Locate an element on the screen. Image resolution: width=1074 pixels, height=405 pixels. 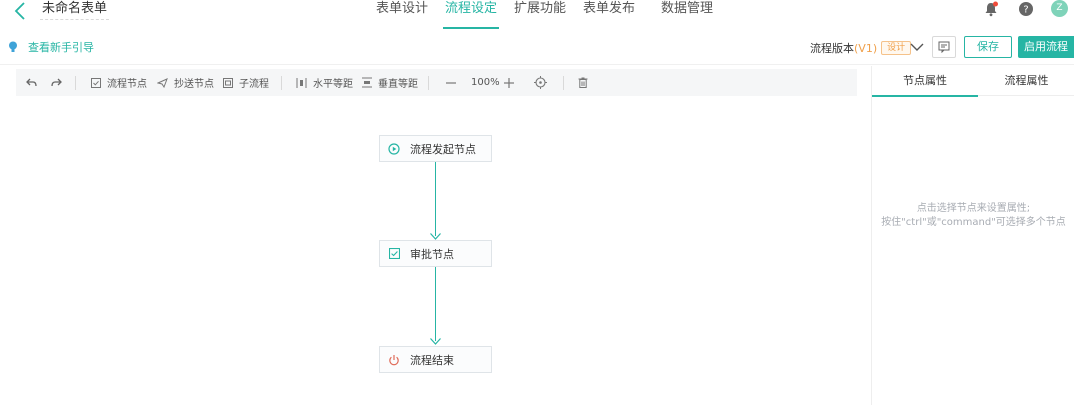
flow-start-node: 流程发起节点 is located at coordinates (435, 148).